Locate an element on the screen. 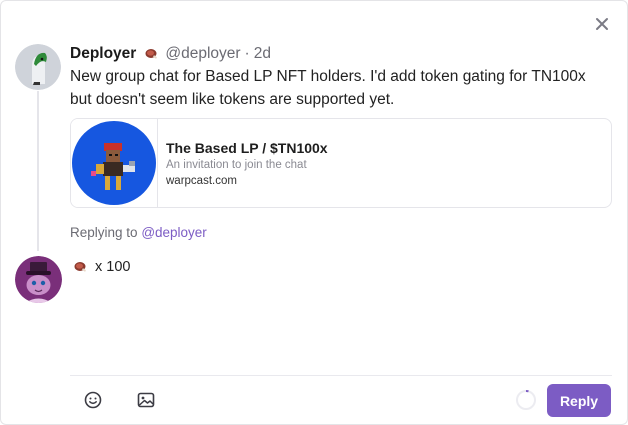 Image resolution: width=628 pixels, height=425 pixels. composer-input: x 100 is located at coordinates (101, 267).